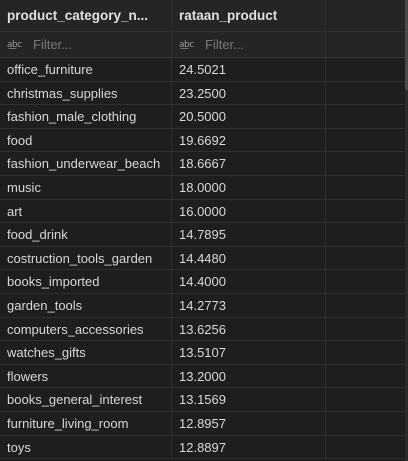 This screenshot has width=408, height=461. Describe the element at coordinates (249, 352) in the screenshot. I see `cell-rataan-product: 13.5107` at that location.